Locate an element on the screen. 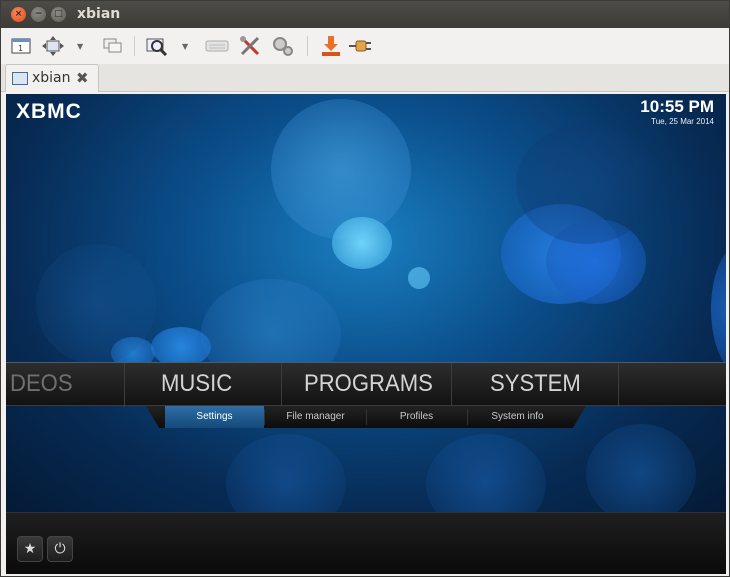 The height and width of the screenshot is (577, 730). menu-item-programs: PROGRAMS is located at coordinates (368, 384).